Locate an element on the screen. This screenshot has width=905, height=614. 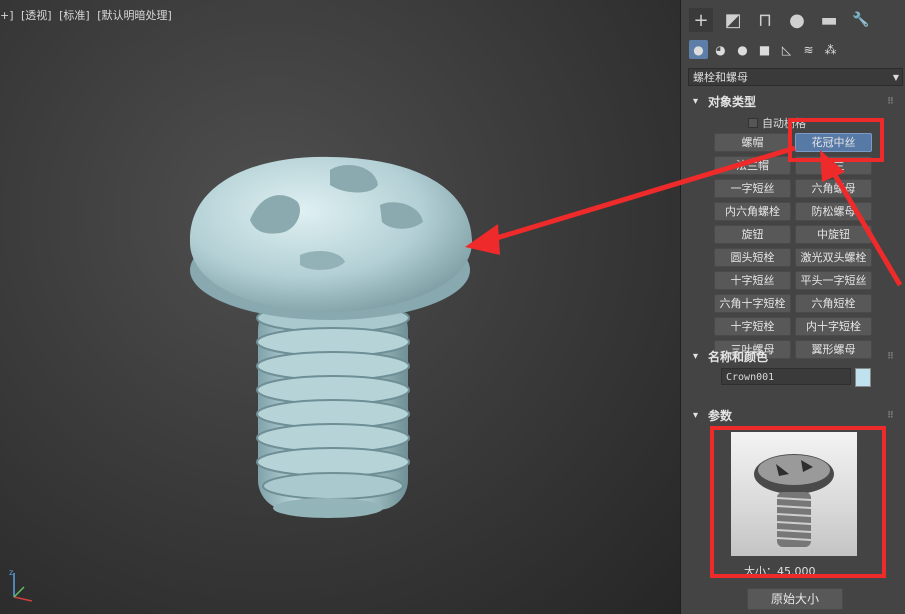
plus-icon: + is located at coordinates (701, 20).